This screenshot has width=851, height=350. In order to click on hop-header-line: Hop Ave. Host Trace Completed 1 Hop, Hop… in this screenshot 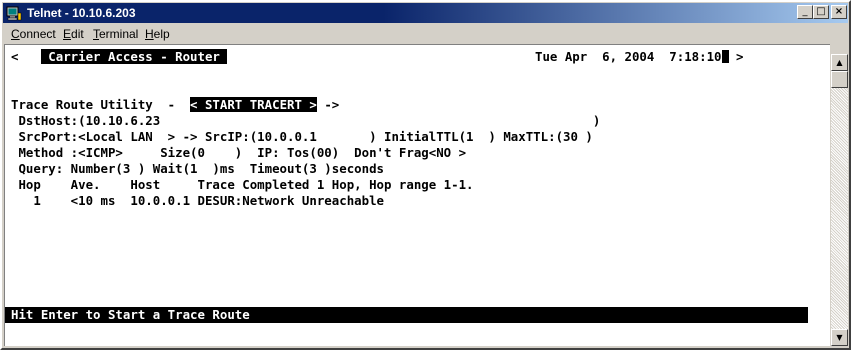, I will do `click(242, 184)`.